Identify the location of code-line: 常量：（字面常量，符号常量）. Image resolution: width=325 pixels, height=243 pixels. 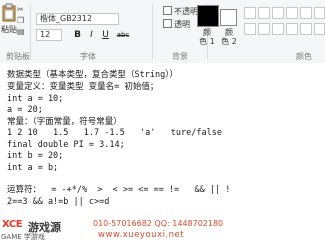
(64, 122).